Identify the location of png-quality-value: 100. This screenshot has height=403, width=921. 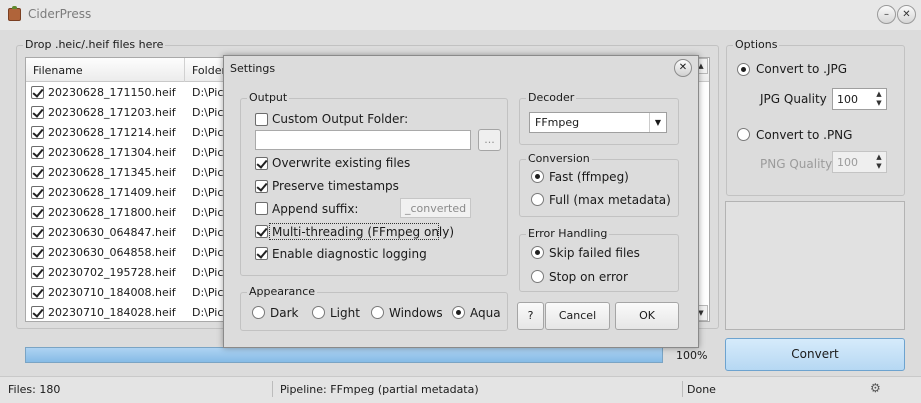
(847, 162).